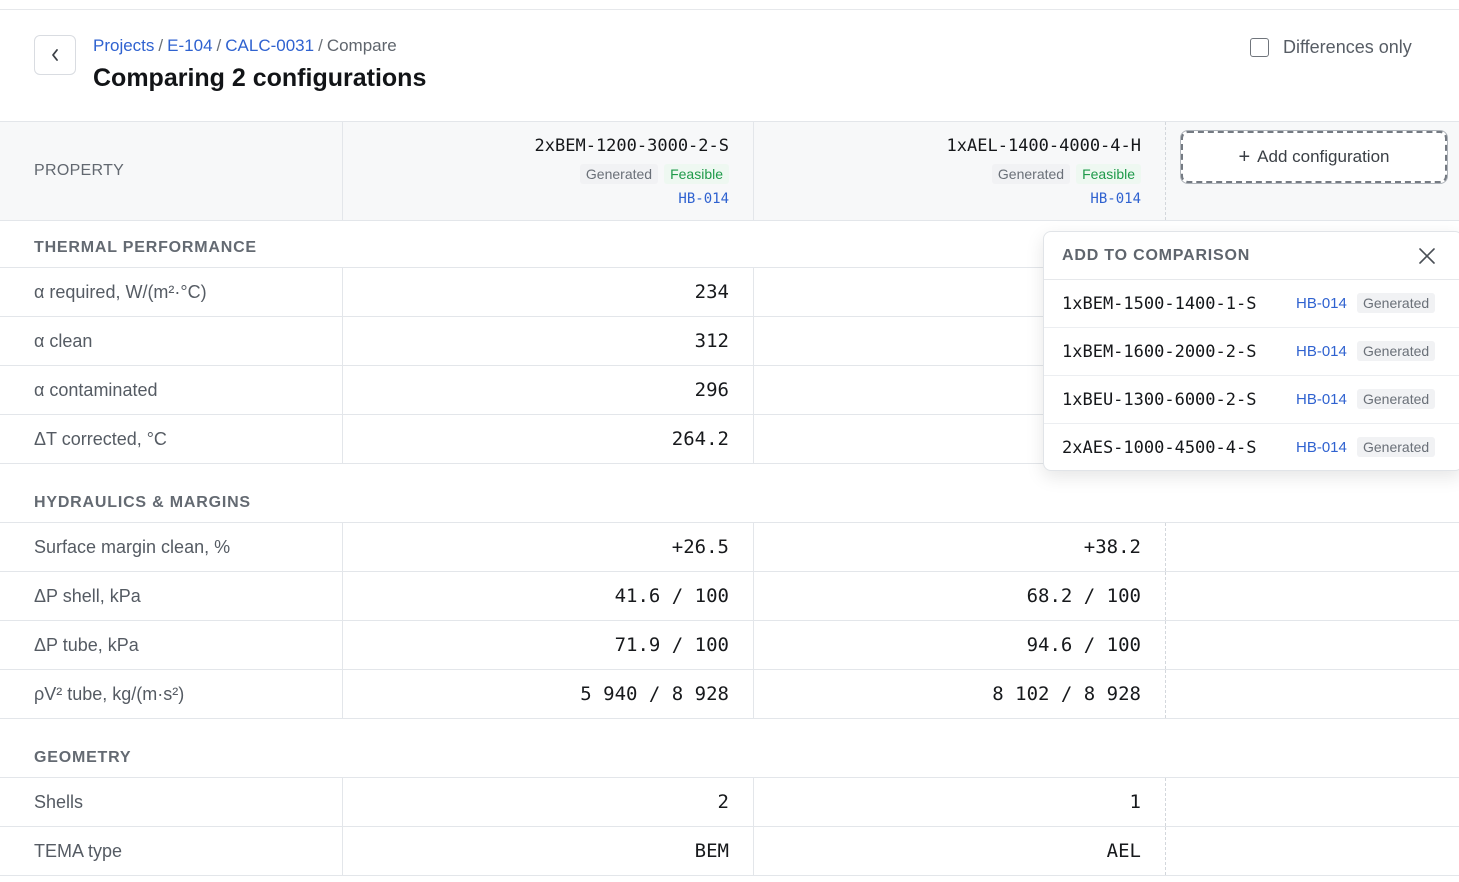 The height and width of the screenshot is (882, 1459). What do you see at coordinates (87, 596) in the screenshot?
I see `row-label: ΔP shell, kPa` at bounding box center [87, 596].